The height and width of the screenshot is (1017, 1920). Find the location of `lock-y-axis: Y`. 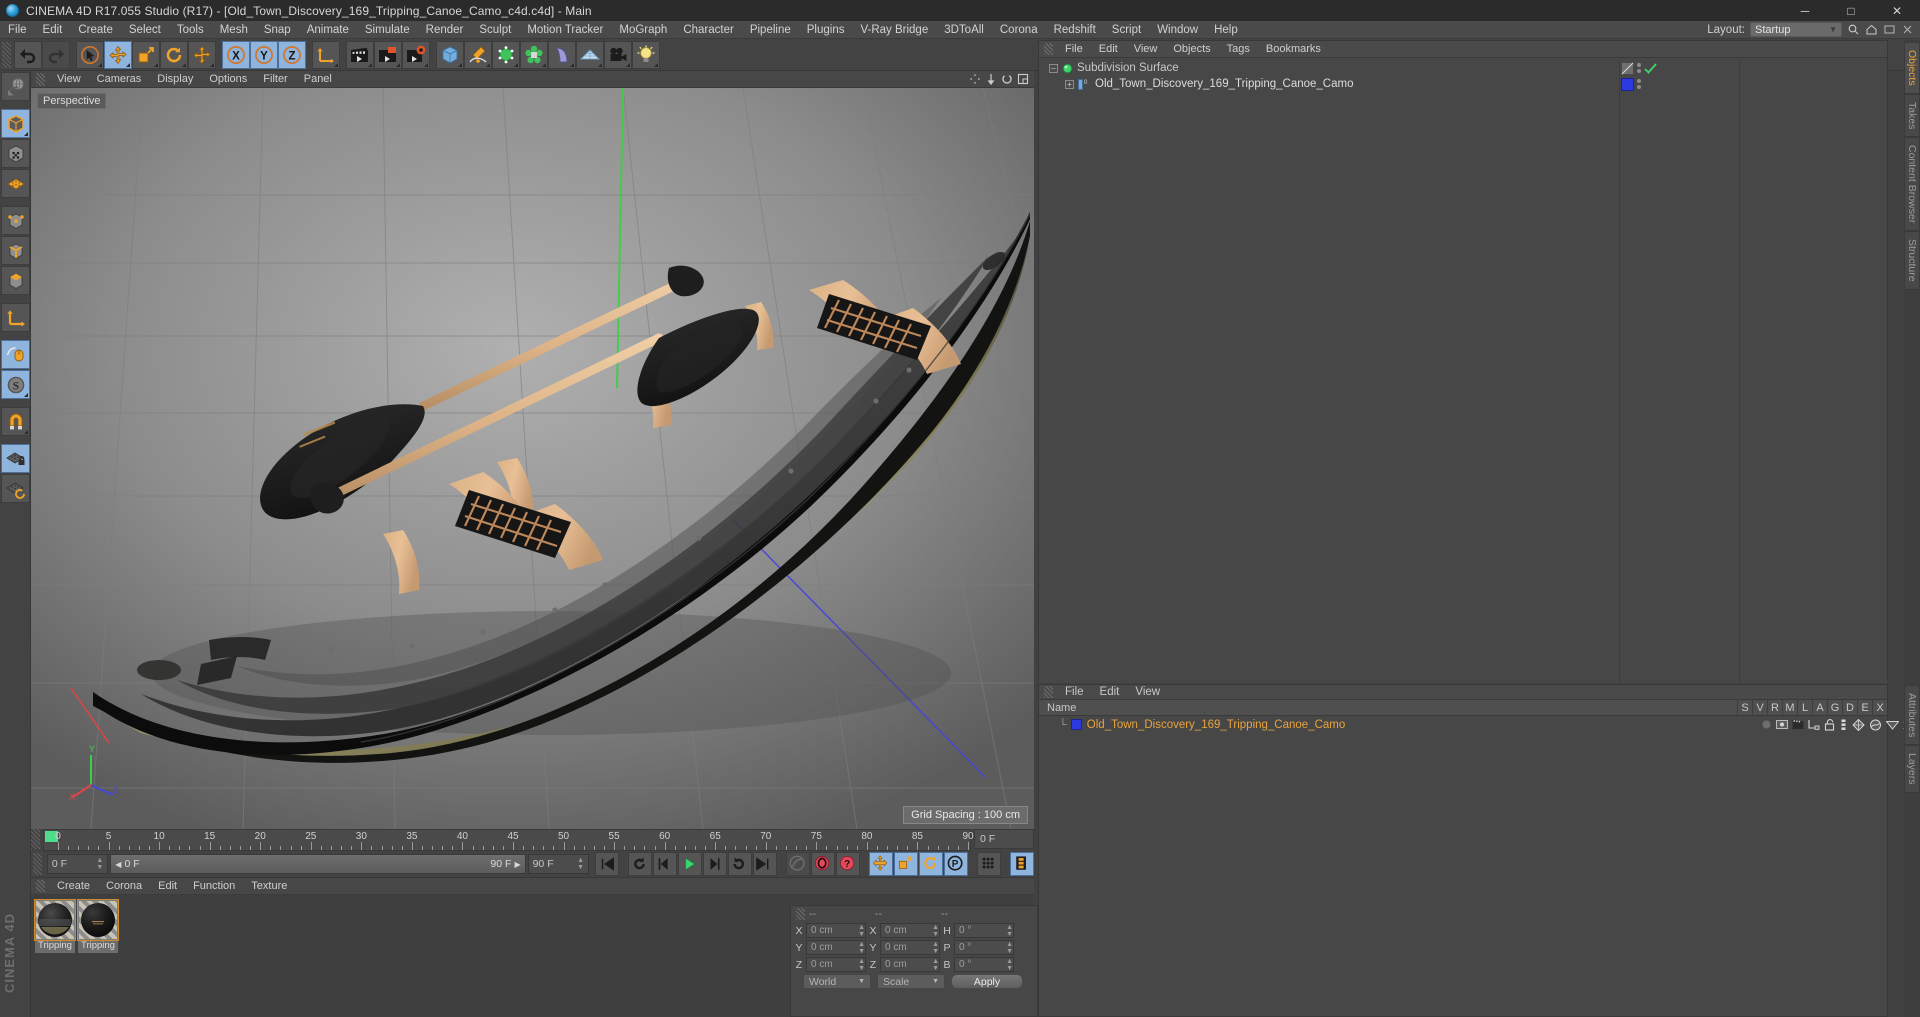

lock-y-axis: Y is located at coordinates (264, 54).